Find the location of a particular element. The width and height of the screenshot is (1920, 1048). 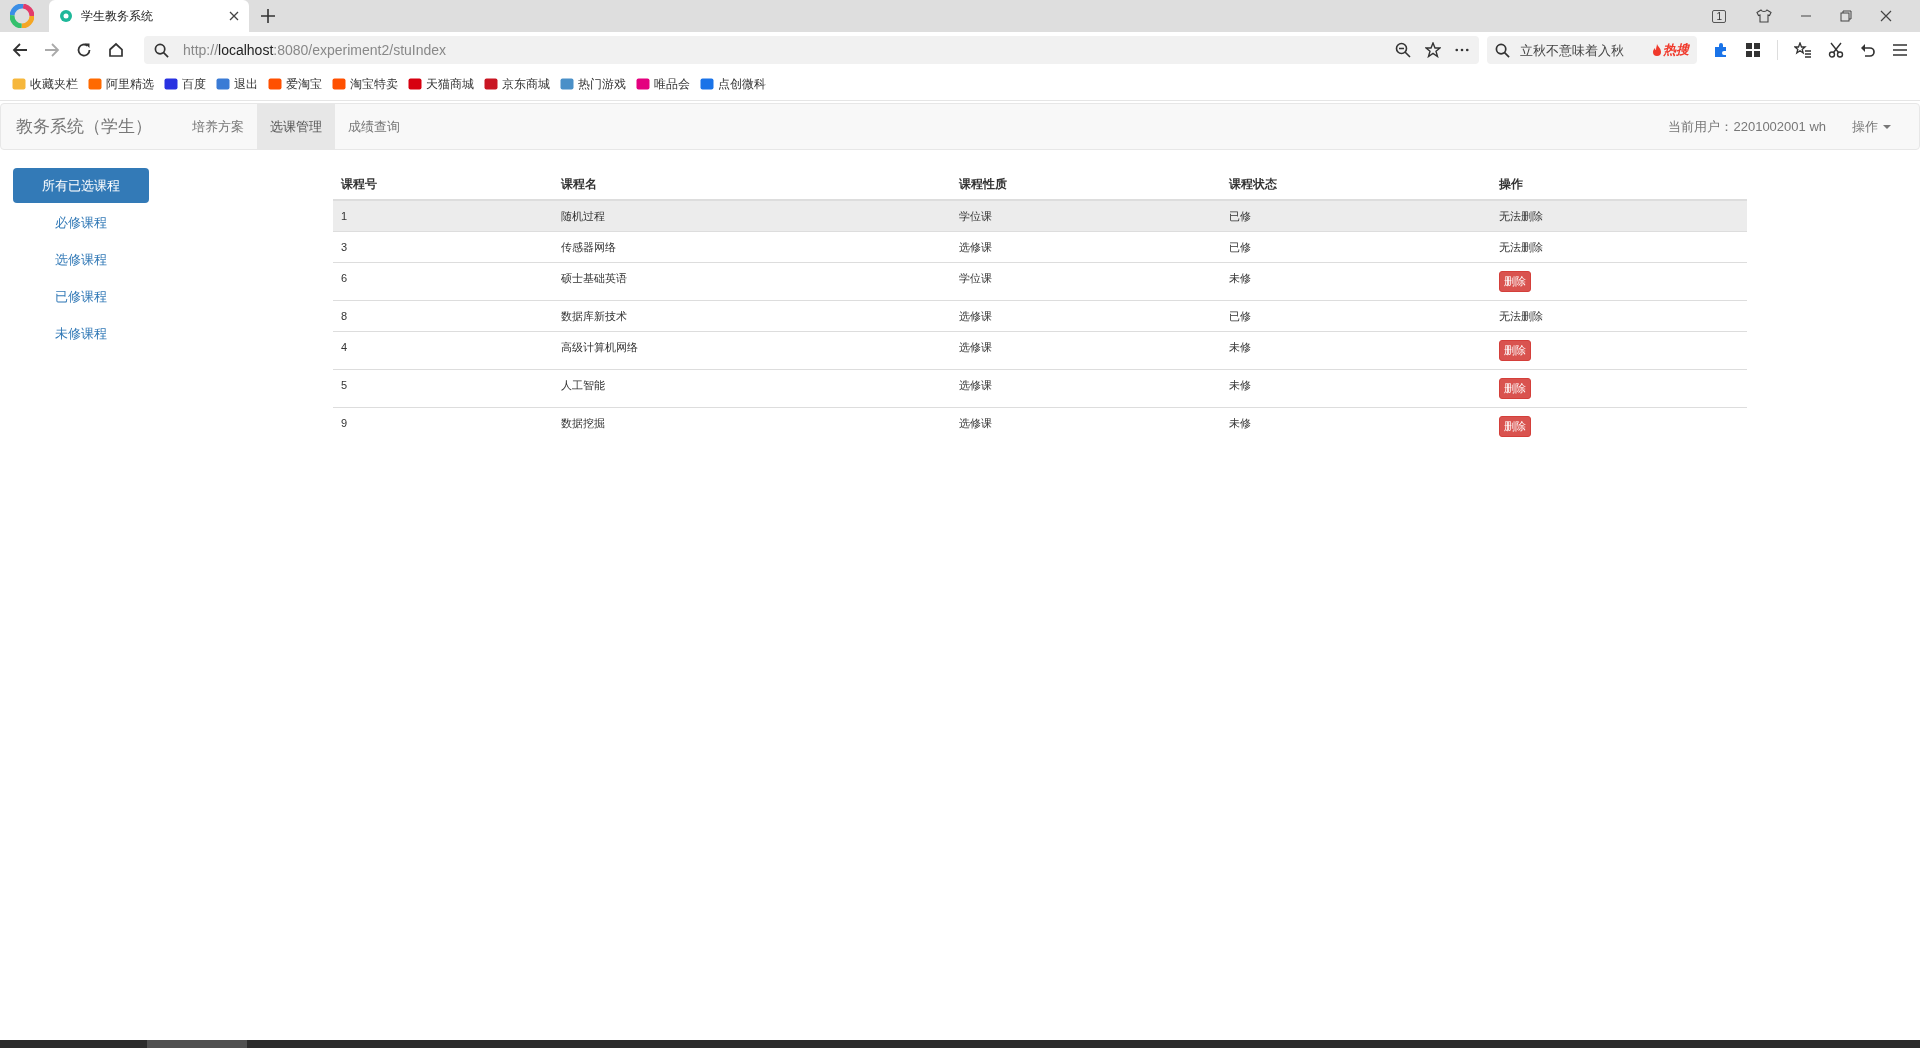

site-icon is located at coordinates (66, 16).